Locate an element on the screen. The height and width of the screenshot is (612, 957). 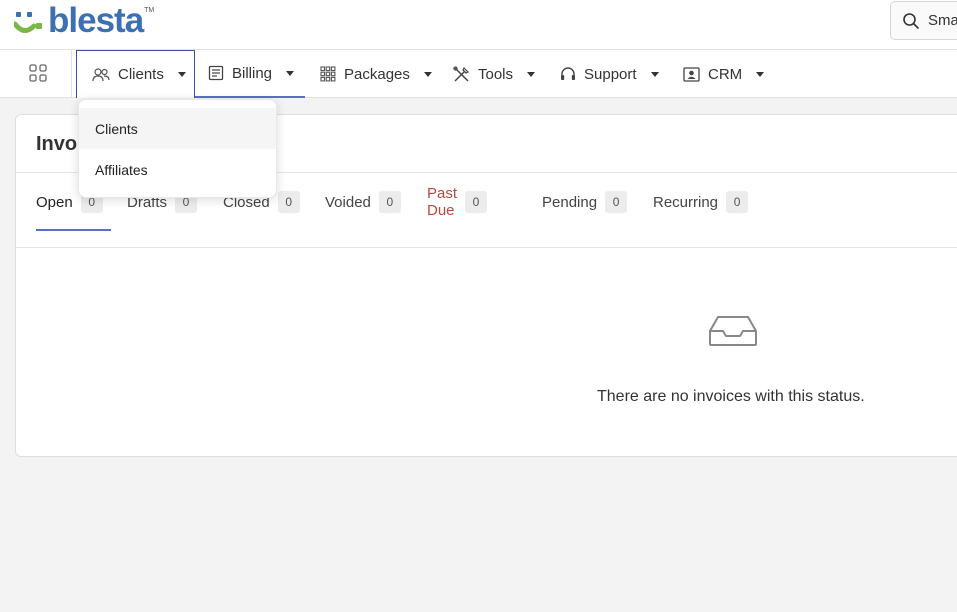
tab-label: Pending is located at coordinates (570, 202).